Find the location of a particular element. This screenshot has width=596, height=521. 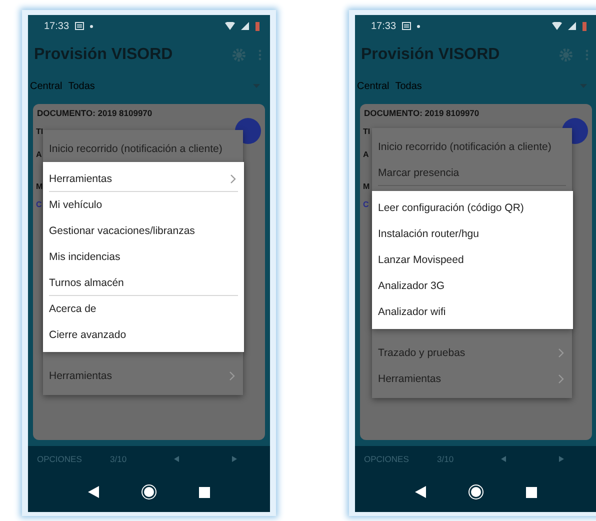

menu-item: Lanzar Movispeed is located at coordinates (472, 260).